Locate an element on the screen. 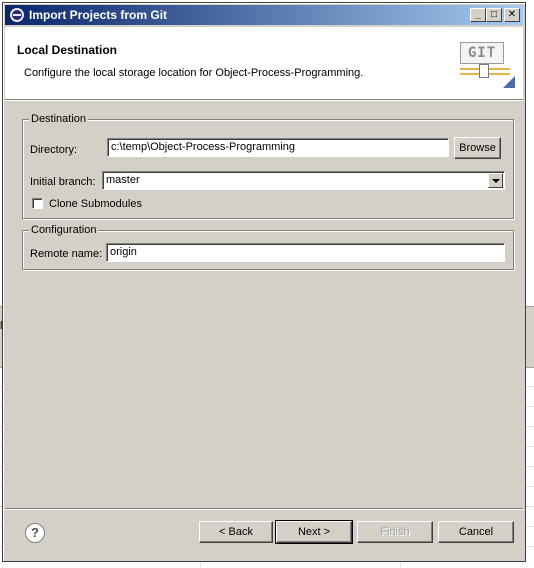 The width and height of the screenshot is (534, 568). next-button: Next > is located at coordinates (314, 532).